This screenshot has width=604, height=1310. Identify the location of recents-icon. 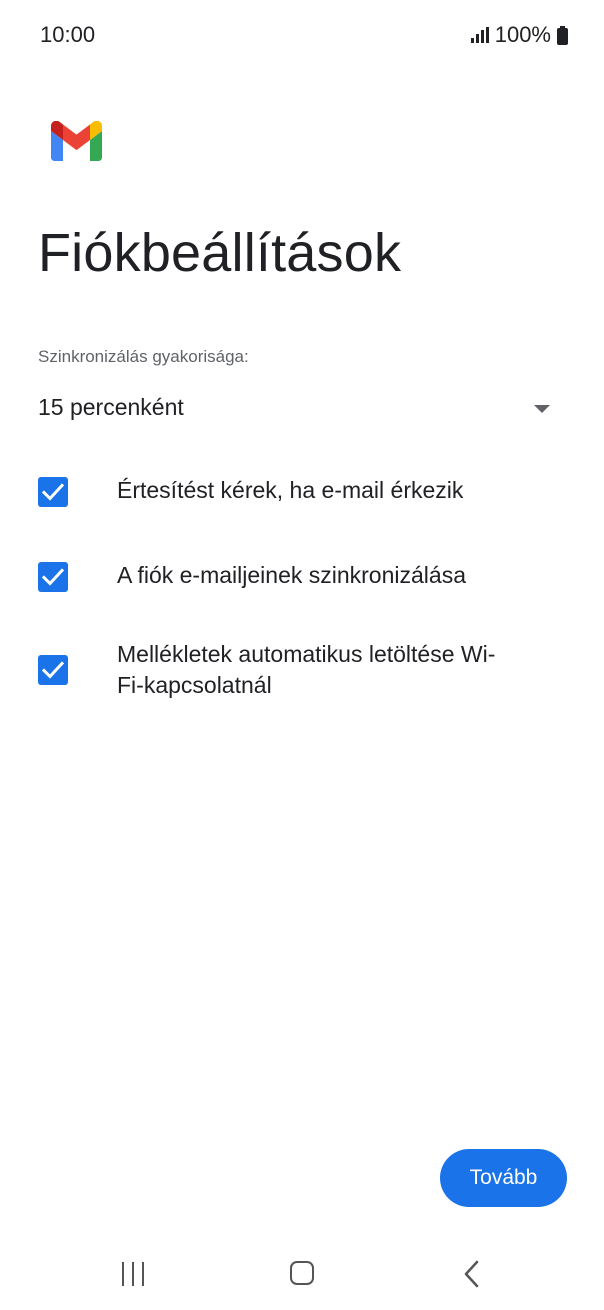
(134, 1274).